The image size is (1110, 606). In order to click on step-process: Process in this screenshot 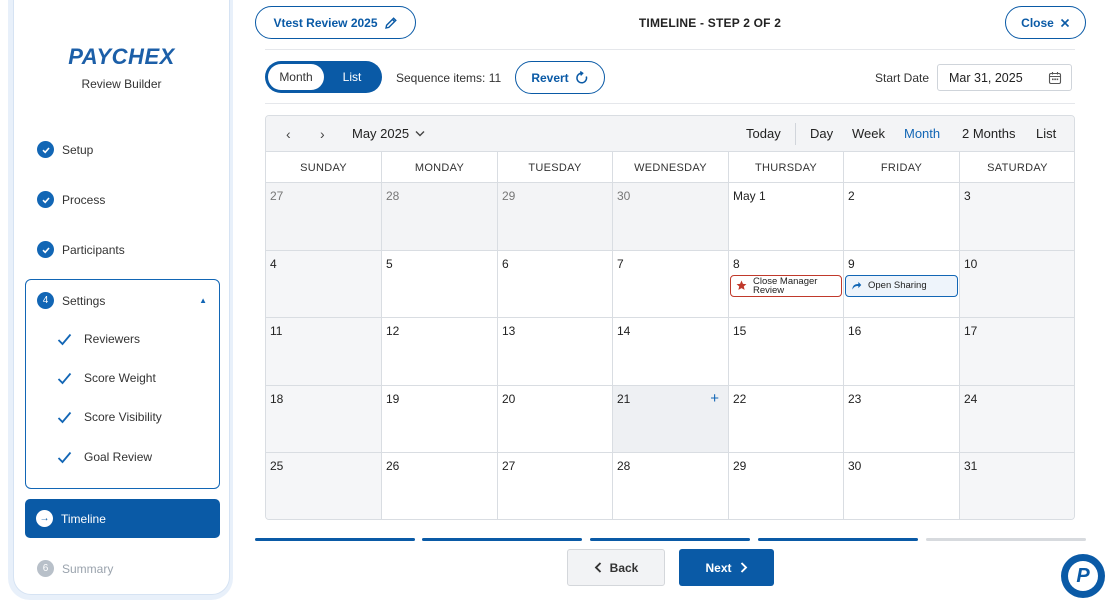, I will do `click(71, 199)`.